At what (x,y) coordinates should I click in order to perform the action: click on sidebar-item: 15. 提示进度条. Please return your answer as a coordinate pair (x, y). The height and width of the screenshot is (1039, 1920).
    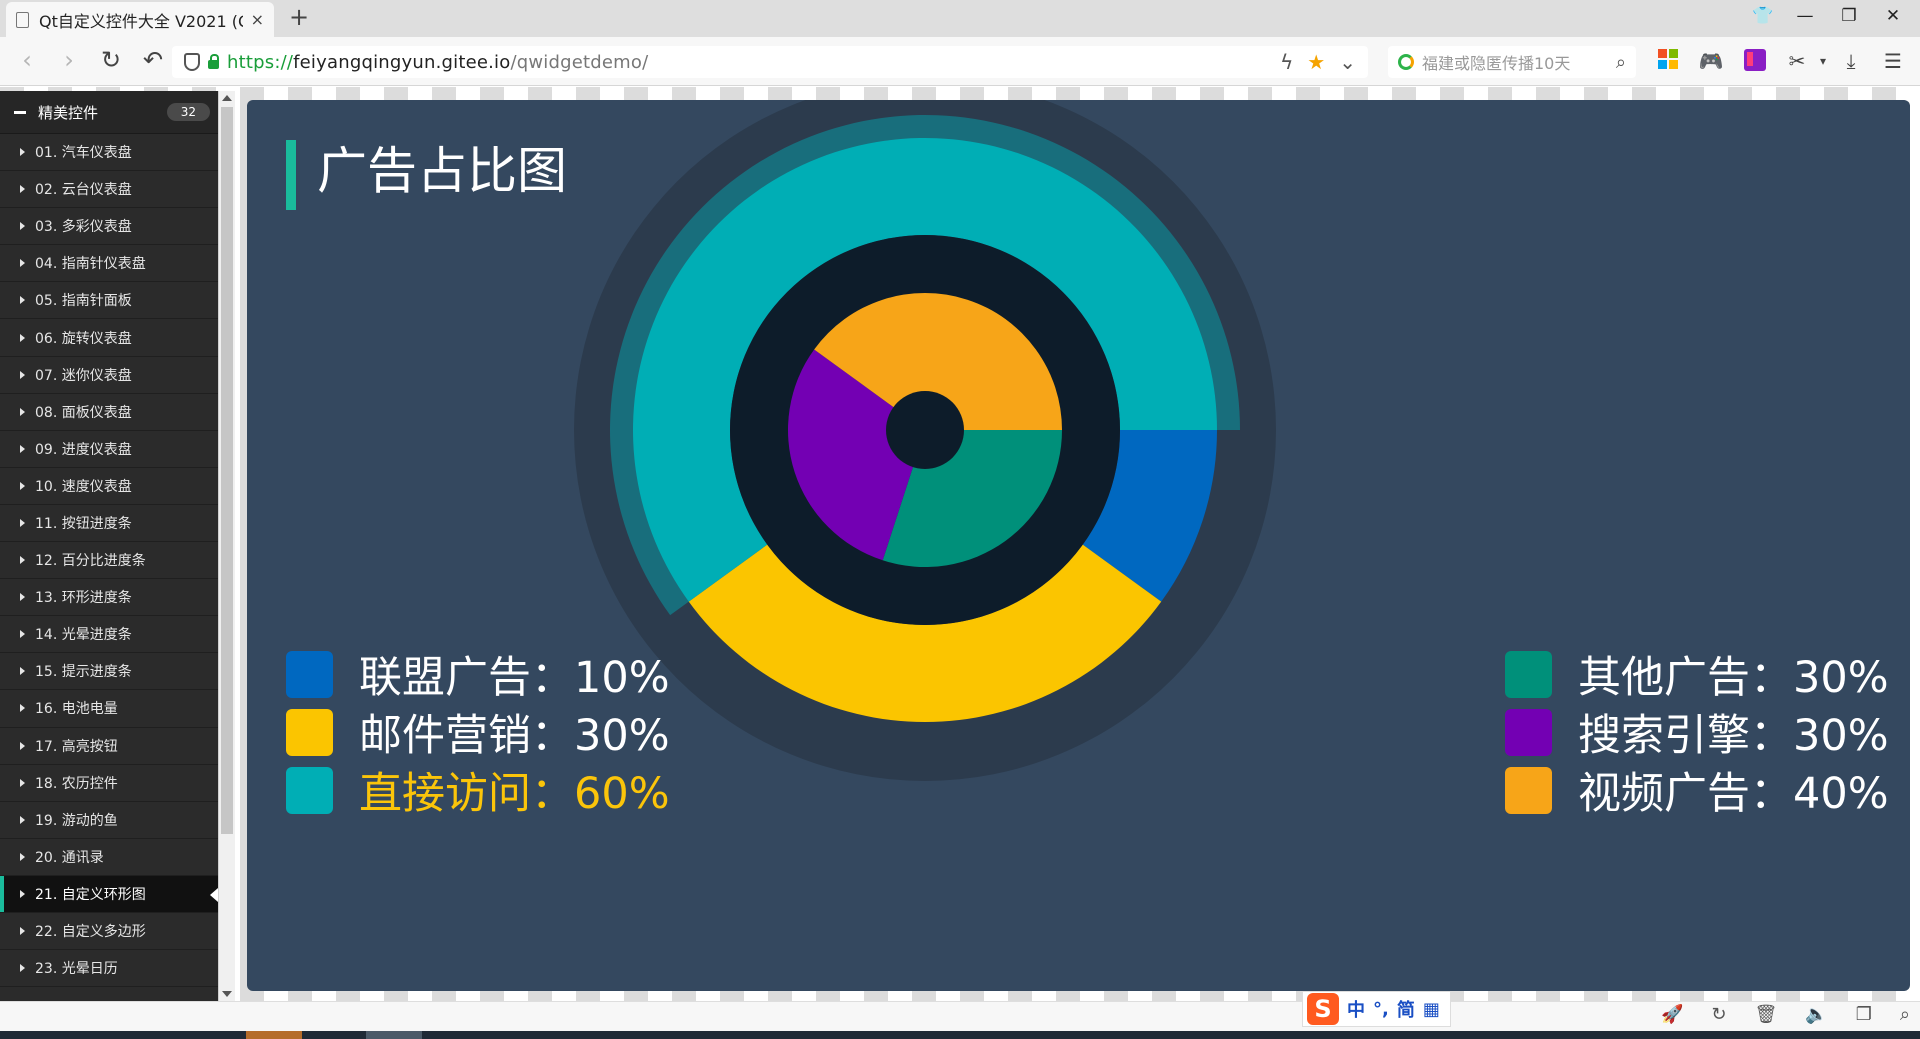
    Looking at the image, I should click on (109, 672).